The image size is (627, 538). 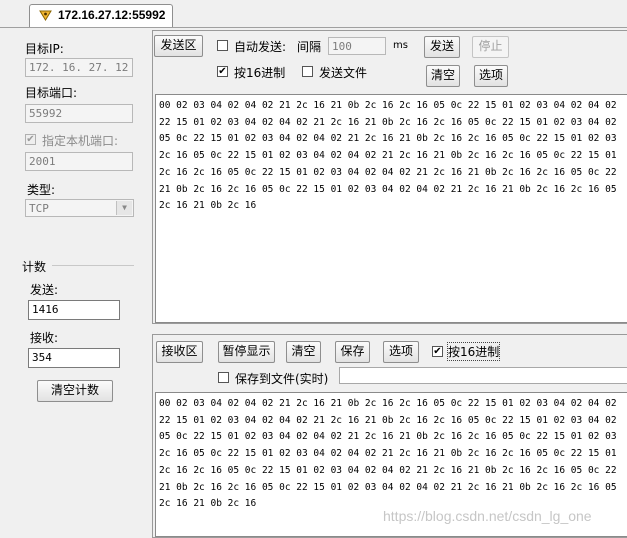 I want to click on send-options-button: 选项, so click(x=491, y=76).